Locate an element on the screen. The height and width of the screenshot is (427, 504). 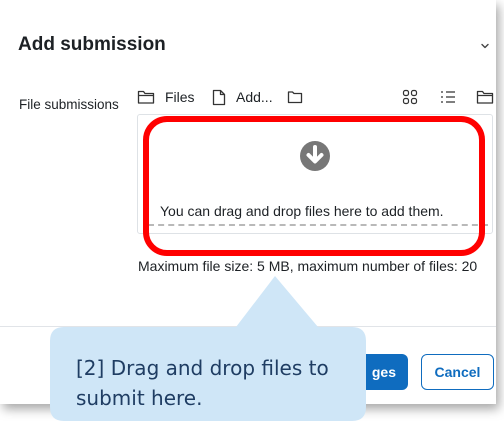
chevron-down-icon is located at coordinates (485, 46).